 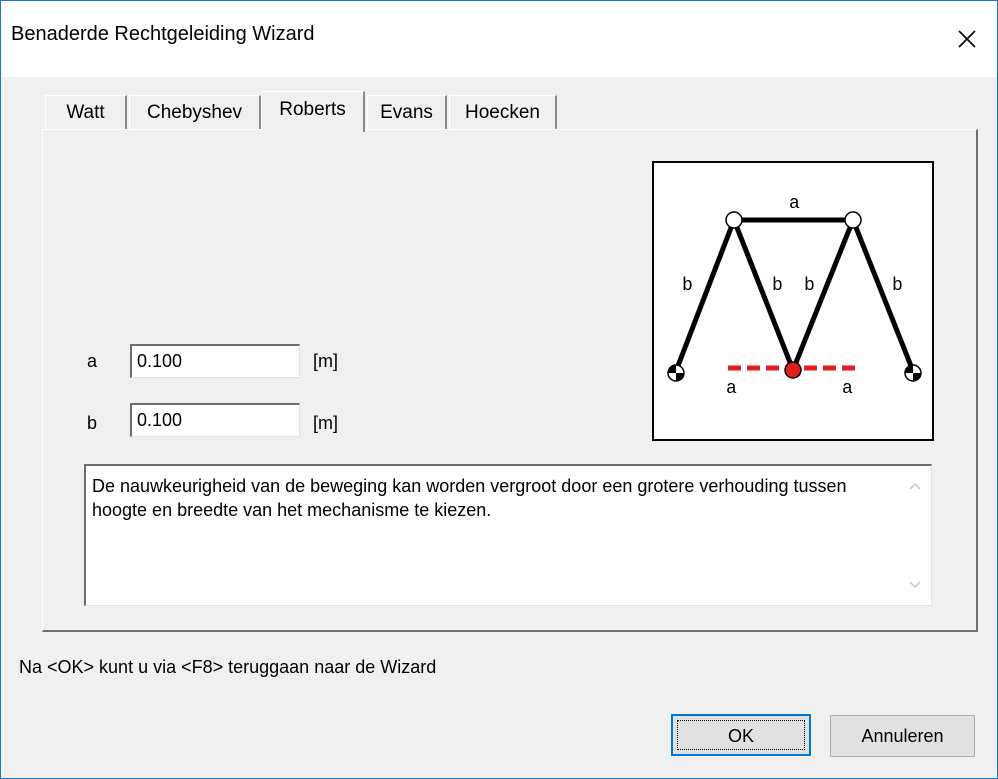 I want to click on param-a-input, so click(x=215, y=361).